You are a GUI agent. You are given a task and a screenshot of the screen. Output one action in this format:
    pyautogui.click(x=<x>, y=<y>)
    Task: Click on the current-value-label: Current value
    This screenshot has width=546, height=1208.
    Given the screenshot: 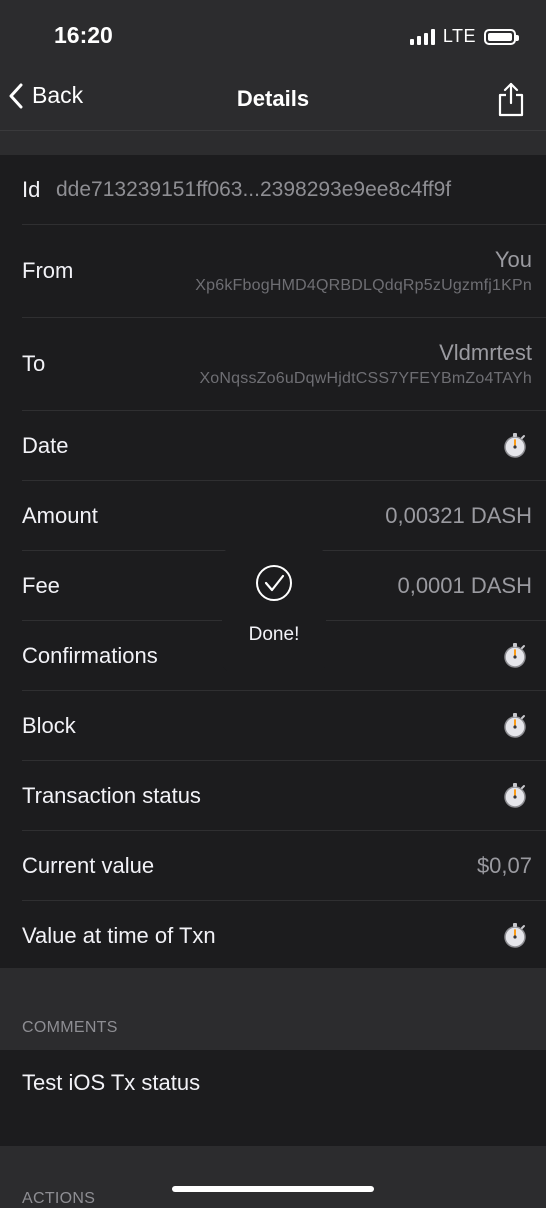 What is the action you would take?
    pyautogui.click(x=88, y=865)
    